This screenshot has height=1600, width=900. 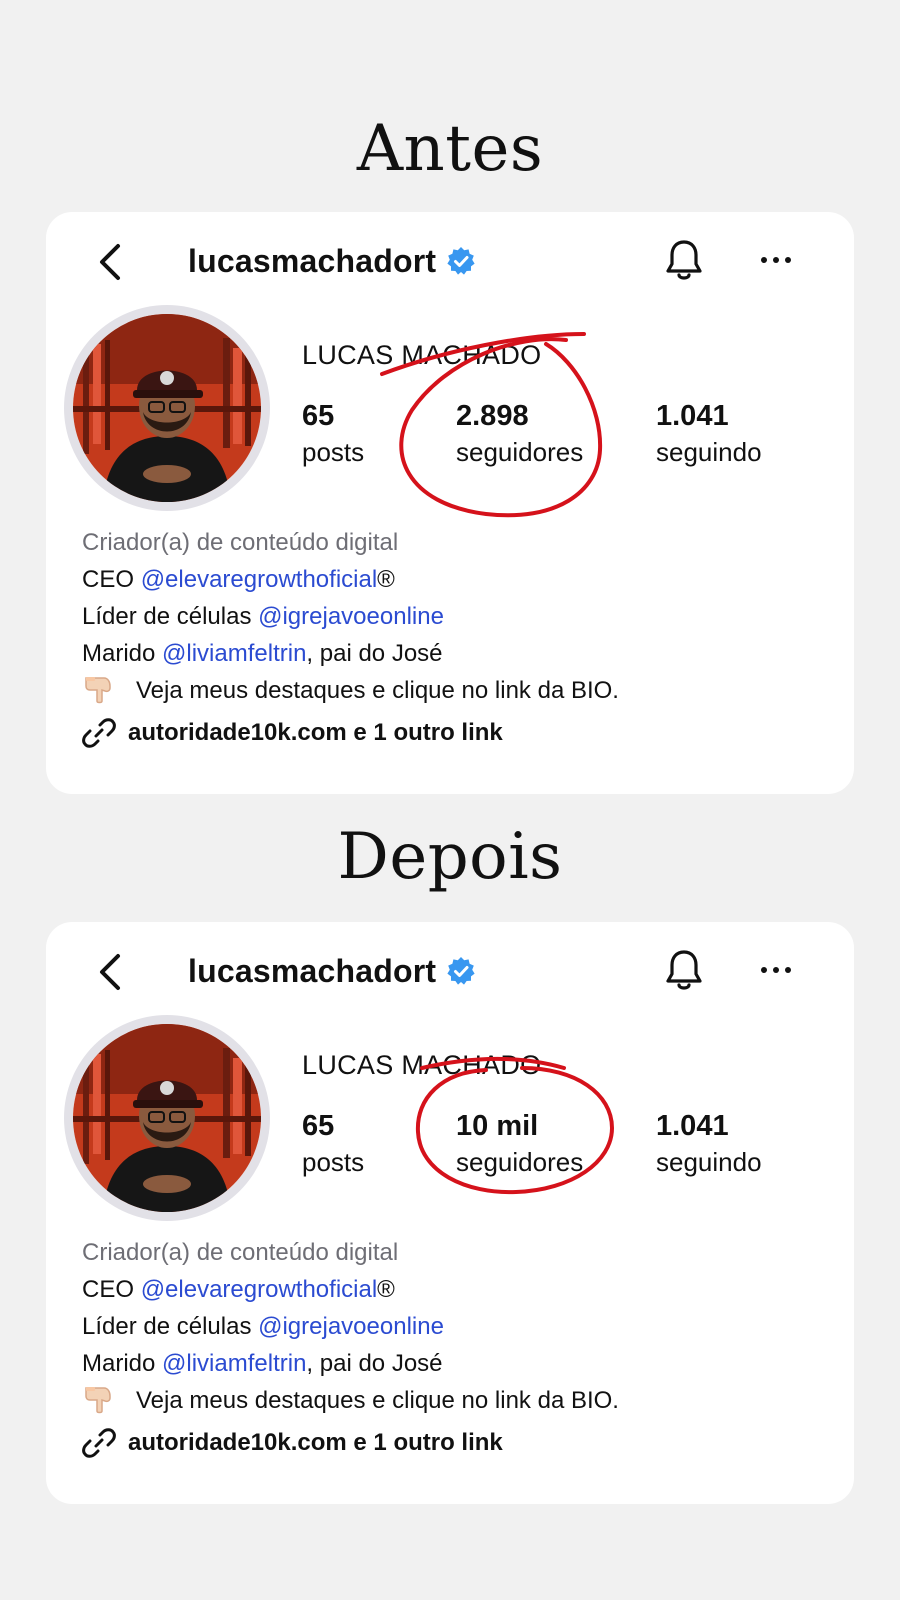 What do you see at coordinates (450, 149) in the screenshot?
I see `before-title: Antes` at bounding box center [450, 149].